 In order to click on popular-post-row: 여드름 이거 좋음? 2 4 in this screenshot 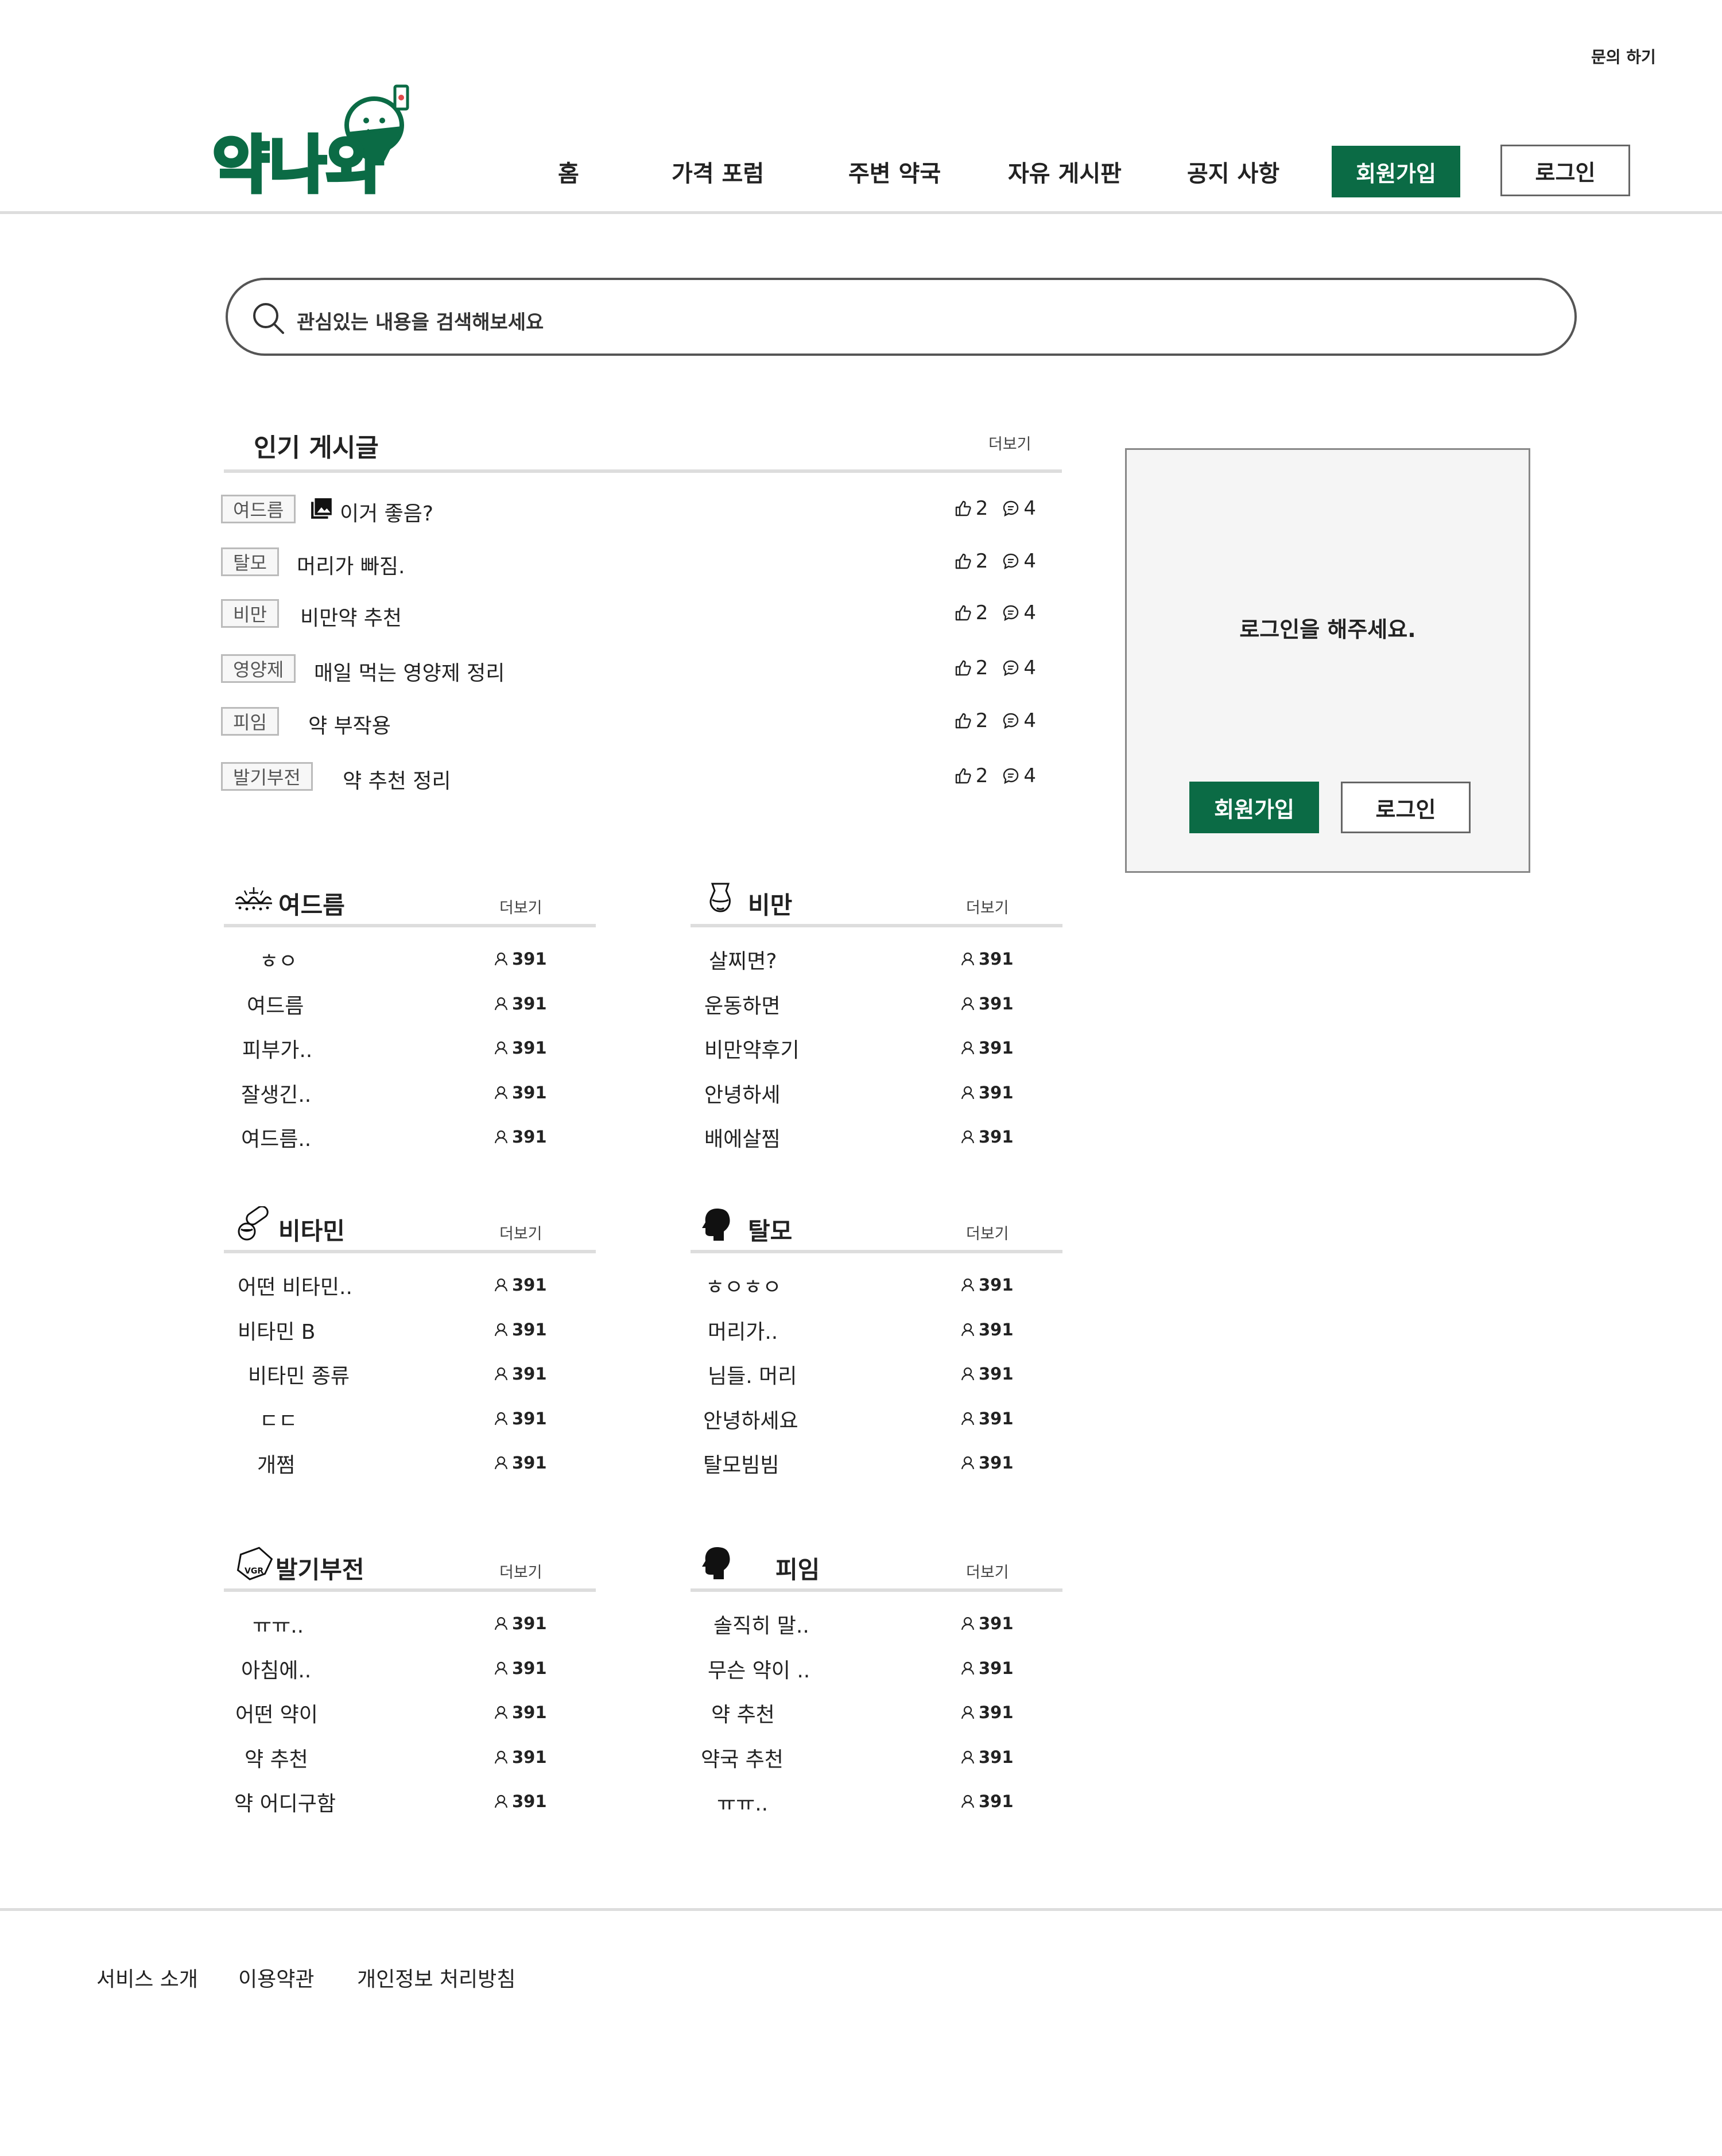, I will do `click(628, 508)`.